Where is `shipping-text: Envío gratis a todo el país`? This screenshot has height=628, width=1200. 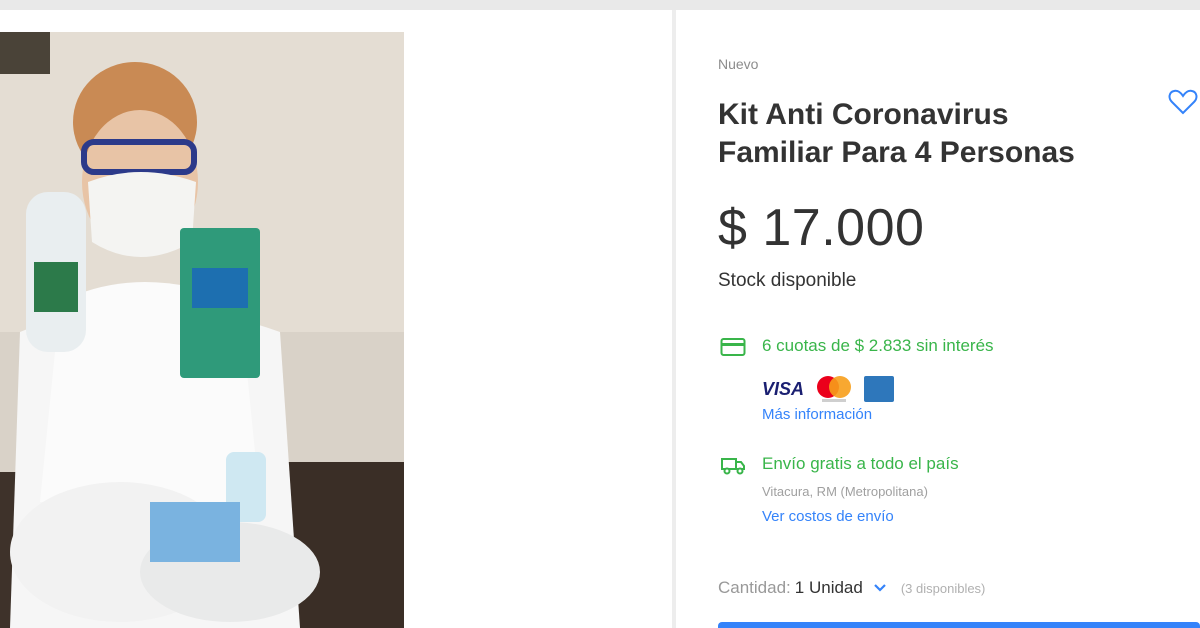
shipping-text: Envío gratis a todo el país is located at coordinates (860, 463).